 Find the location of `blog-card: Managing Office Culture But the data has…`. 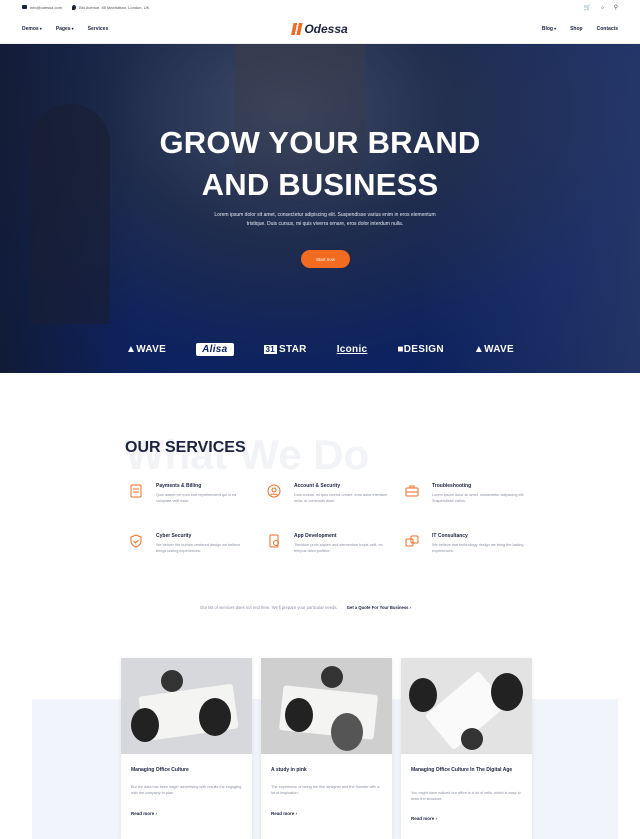

blog-card: Managing Office Culture But the data has… is located at coordinates (186, 748).